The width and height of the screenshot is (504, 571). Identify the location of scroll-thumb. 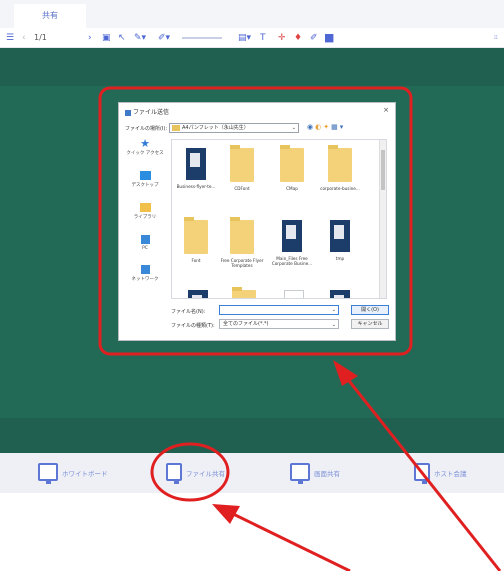
(383, 170).